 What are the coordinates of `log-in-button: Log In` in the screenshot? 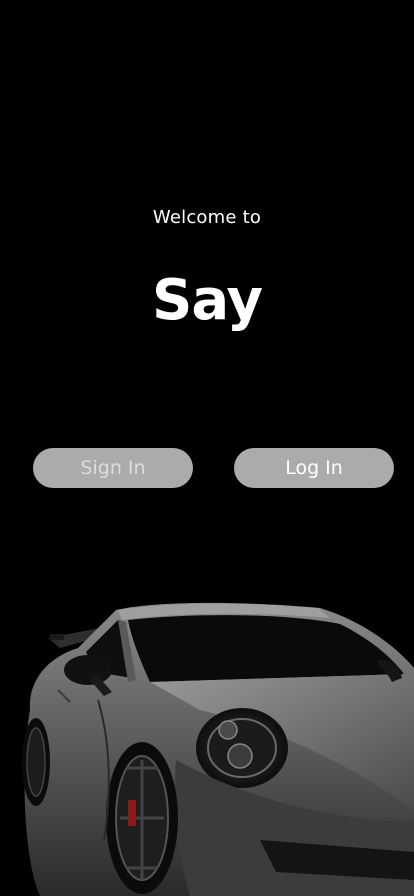 It's located at (314, 468).